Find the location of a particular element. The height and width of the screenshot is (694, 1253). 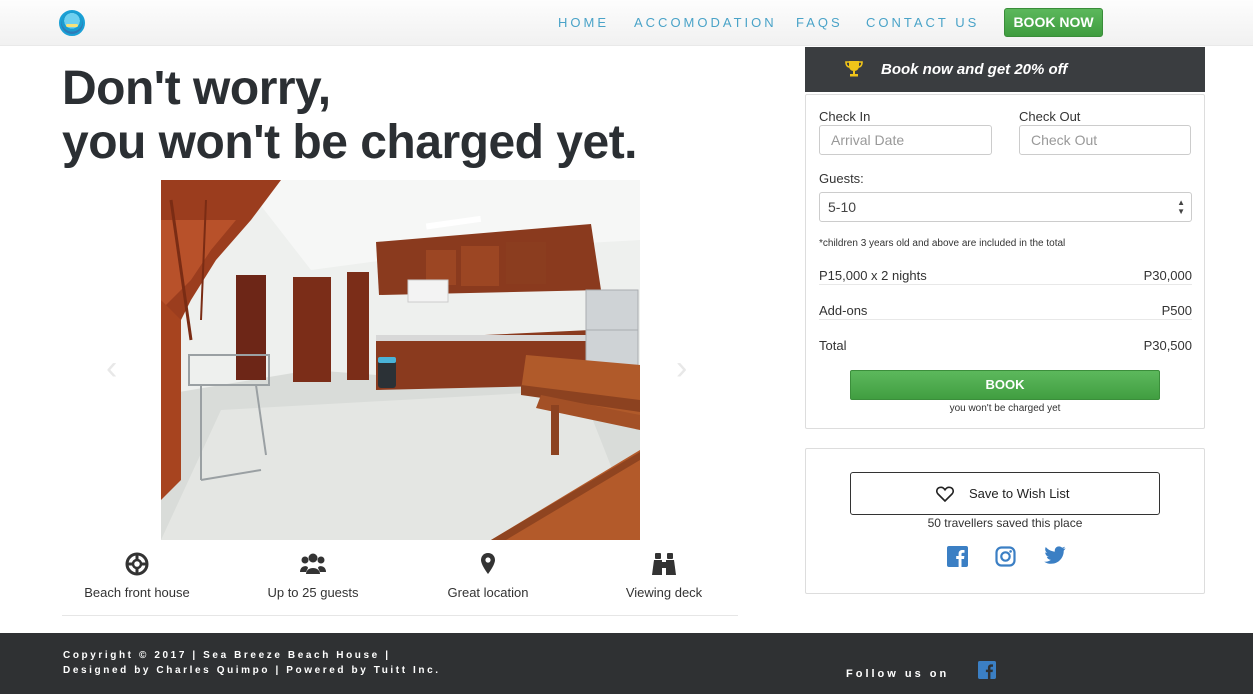

carousel-next-arrow: › is located at coordinates (681, 368).